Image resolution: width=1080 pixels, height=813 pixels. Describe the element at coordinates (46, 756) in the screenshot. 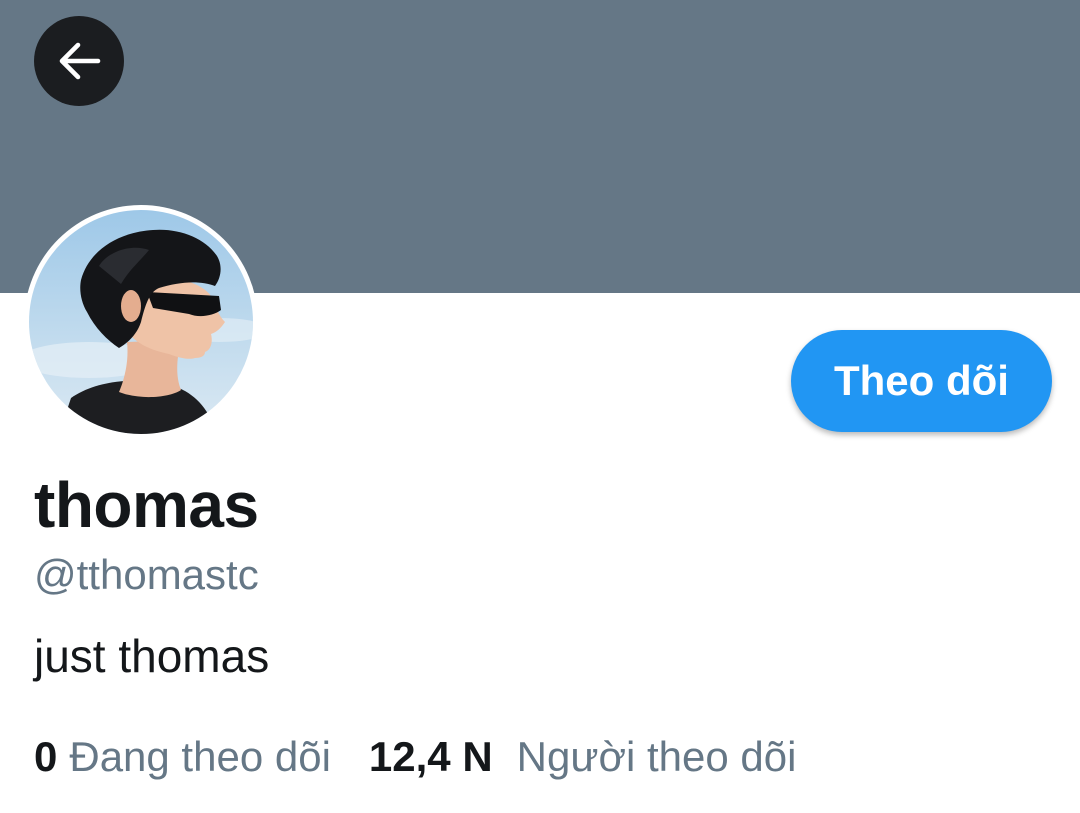

I see `following-count: 0` at that location.